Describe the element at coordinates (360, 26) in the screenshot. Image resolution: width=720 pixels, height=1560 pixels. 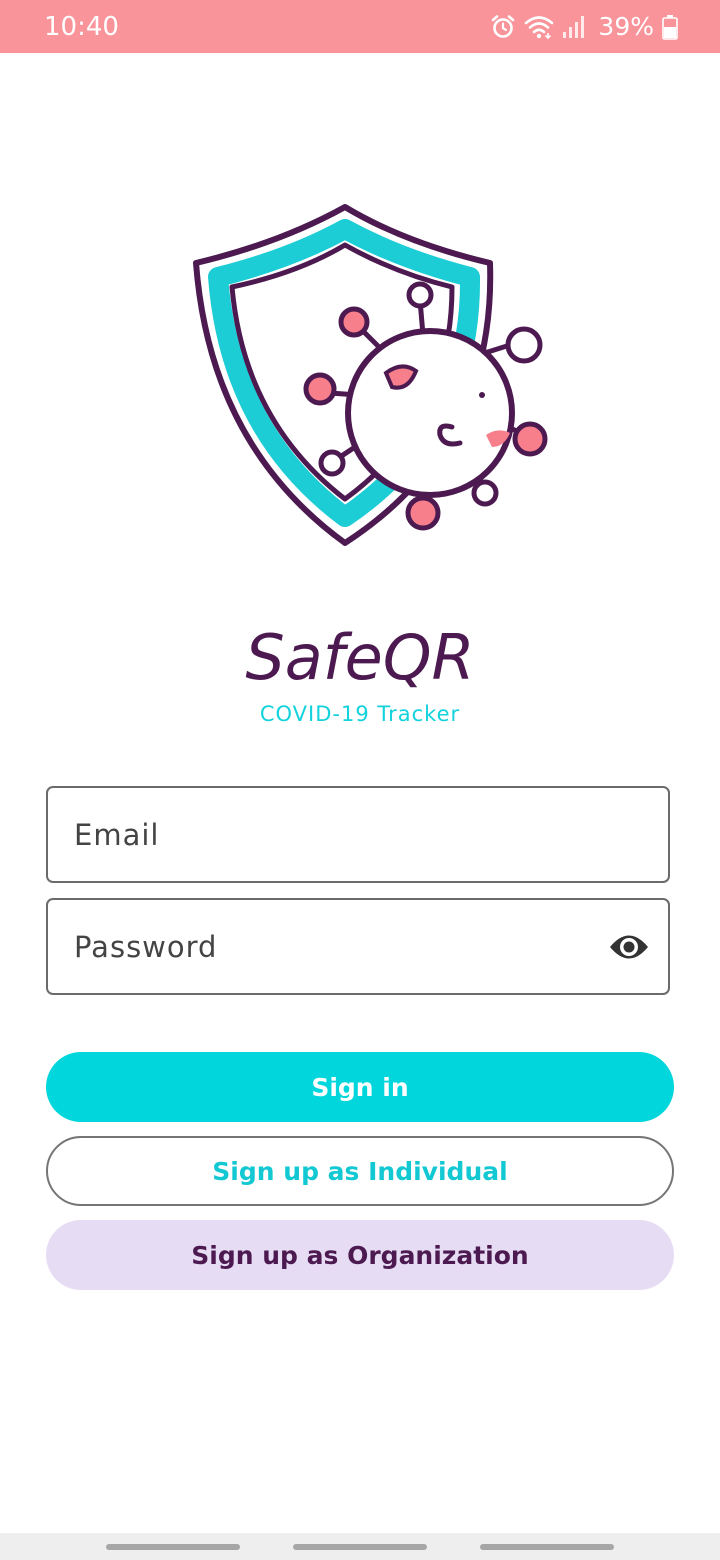
I see `status-bar: 10:40 39%` at that location.